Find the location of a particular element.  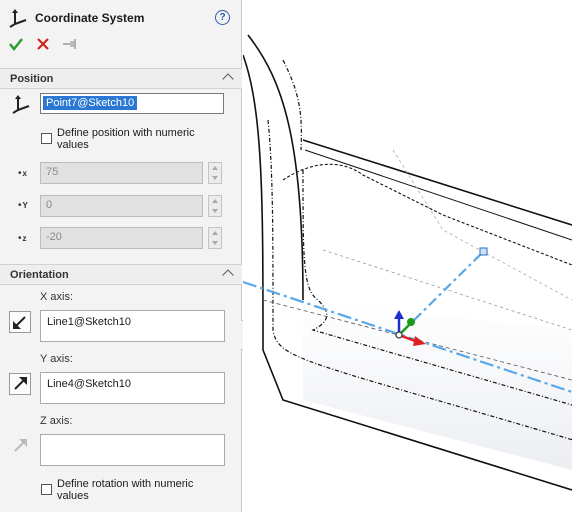

define-rotation-checkbox is located at coordinates (46, 489).